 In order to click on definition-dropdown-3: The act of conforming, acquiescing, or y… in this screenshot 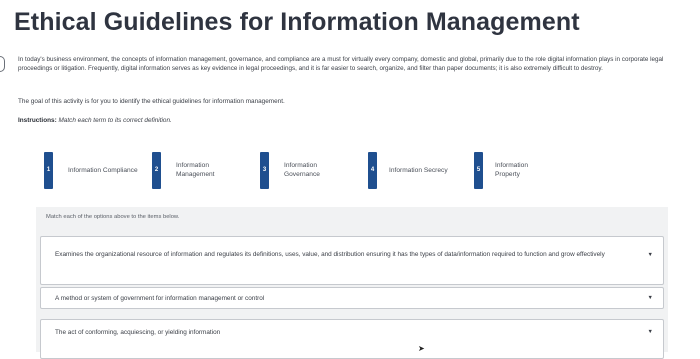, I will do `click(352, 339)`.